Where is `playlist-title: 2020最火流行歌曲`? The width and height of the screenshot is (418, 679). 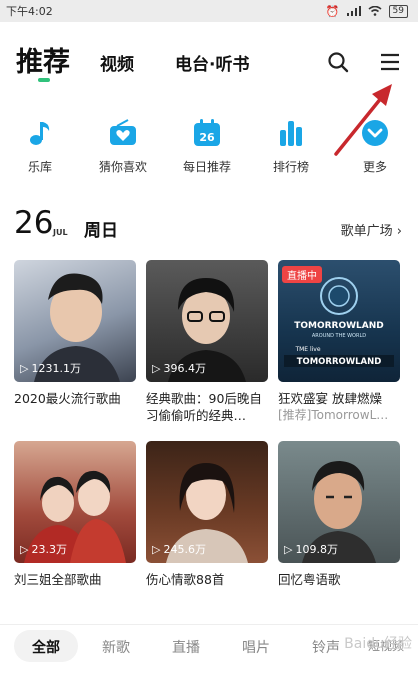
playlist-title: 2020最火流行歌曲 is located at coordinates (67, 398).